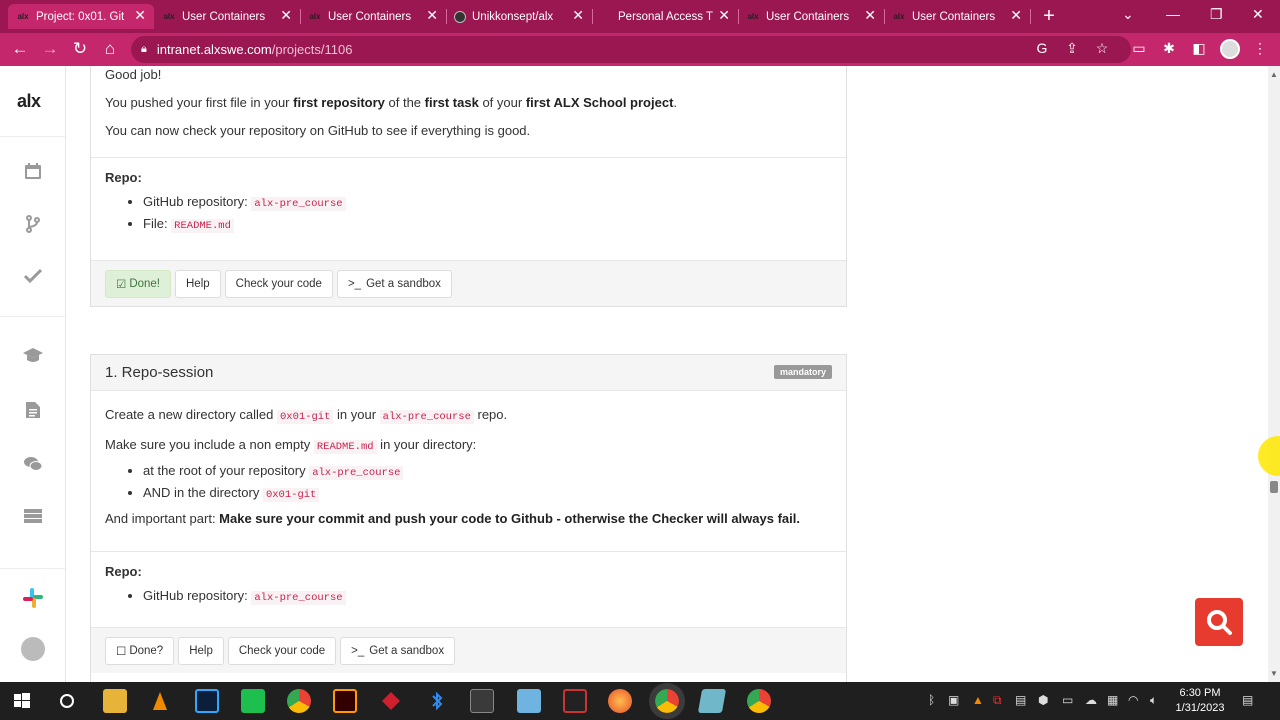 Image resolution: width=1280 pixels, height=720 pixels. What do you see at coordinates (33, 357) in the screenshot?
I see `graduation-cap-icon` at bounding box center [33, 357].